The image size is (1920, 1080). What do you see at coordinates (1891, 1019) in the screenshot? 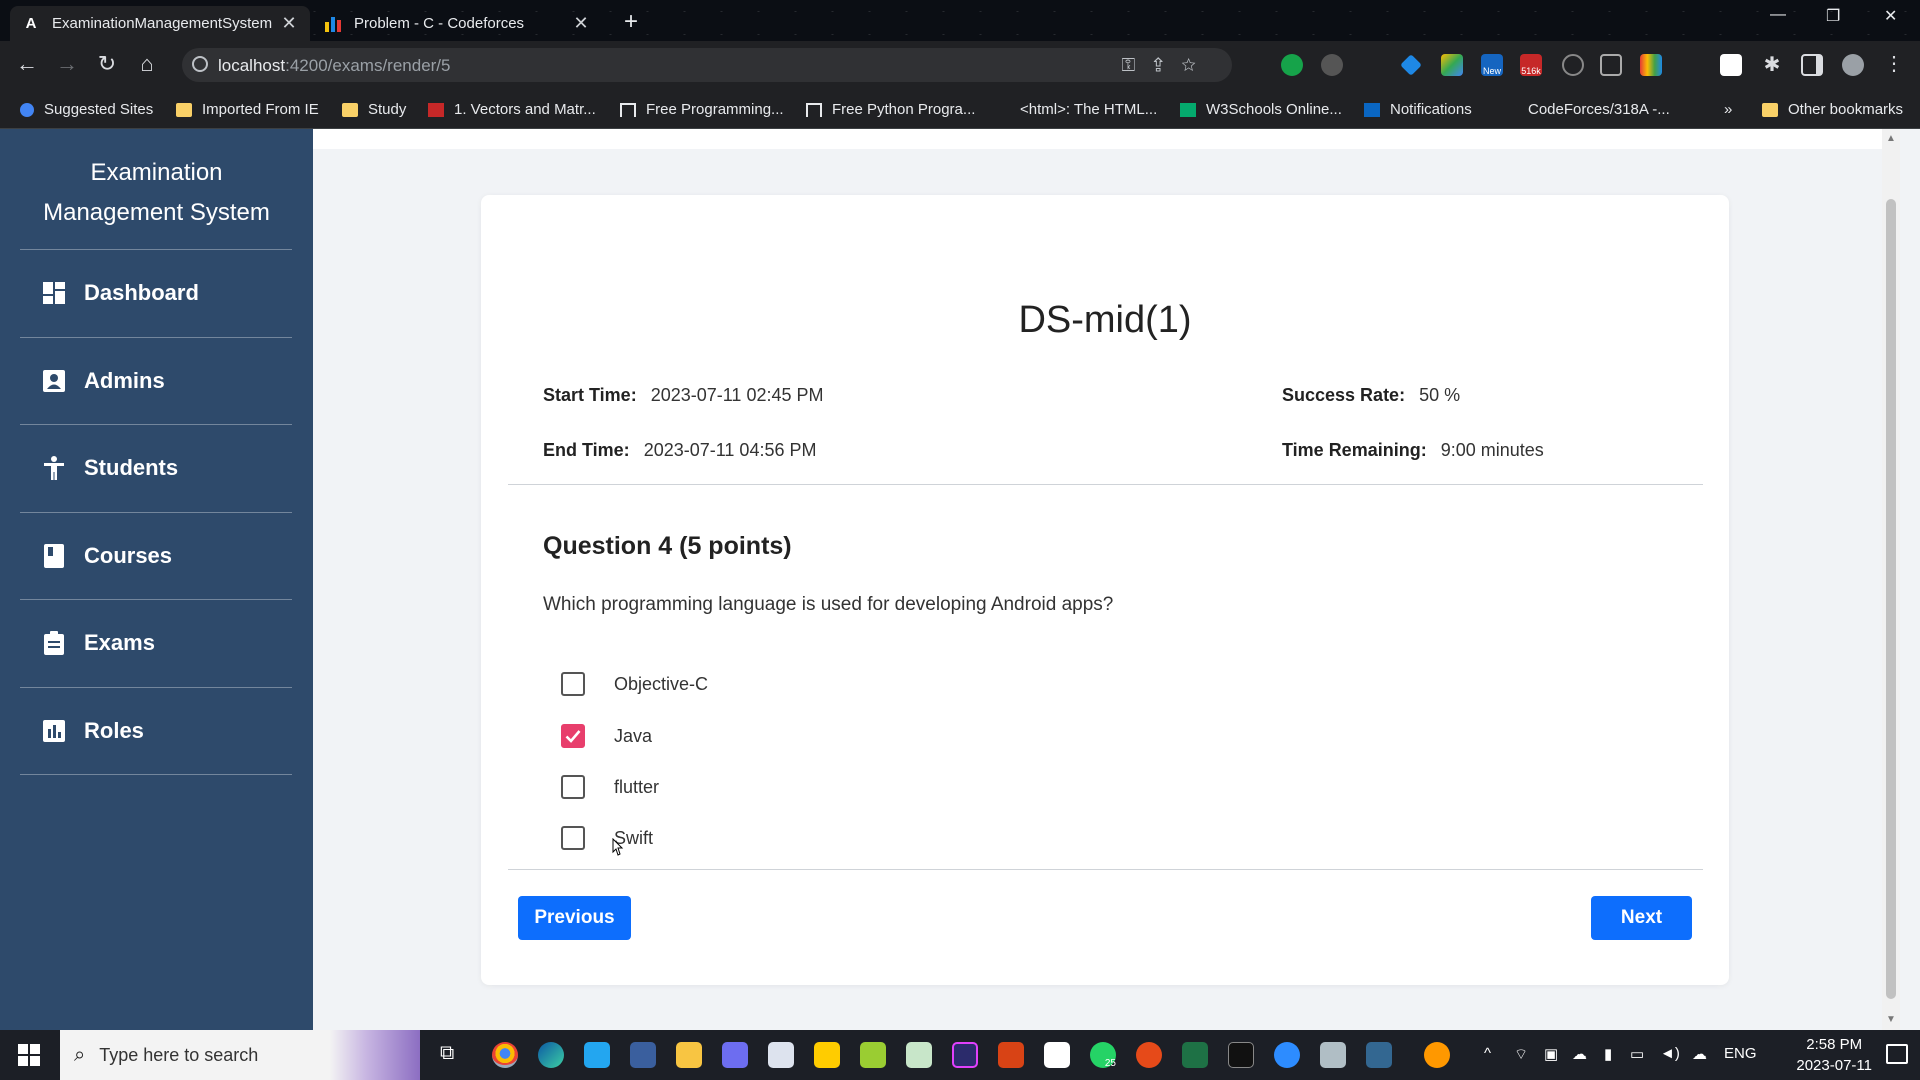
I see `scroll-down-icon: ▼` at bounding box center [1891, 1019].